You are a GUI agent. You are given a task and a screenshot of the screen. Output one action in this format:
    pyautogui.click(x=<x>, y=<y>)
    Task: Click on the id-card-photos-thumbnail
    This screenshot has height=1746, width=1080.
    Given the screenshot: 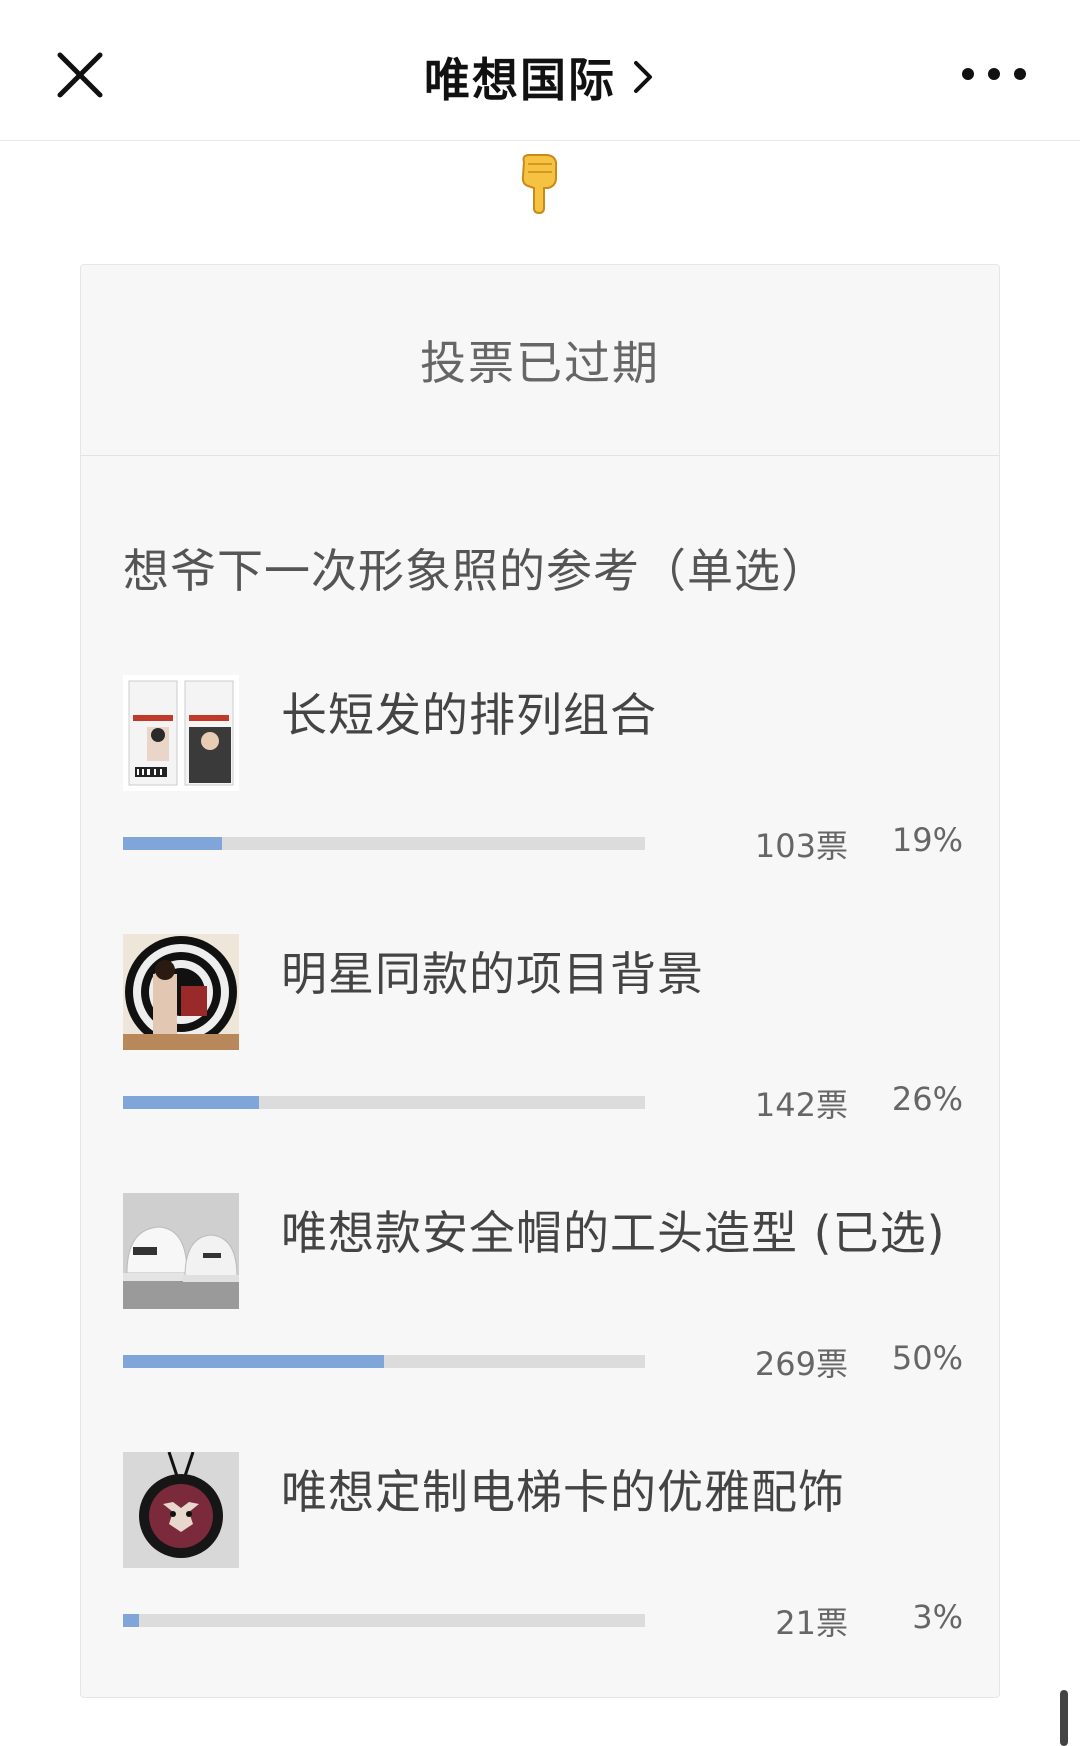 What is the action you would take?
    pyautogui.click(x=181, y=733)
    